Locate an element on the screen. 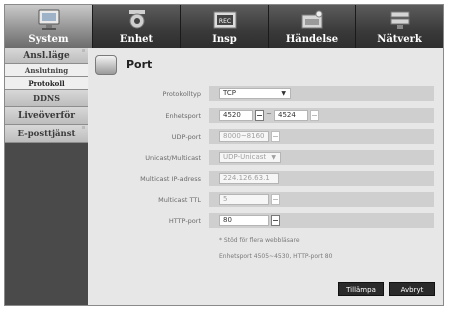  udp-port-stepper is located at coordinates (275, 136).